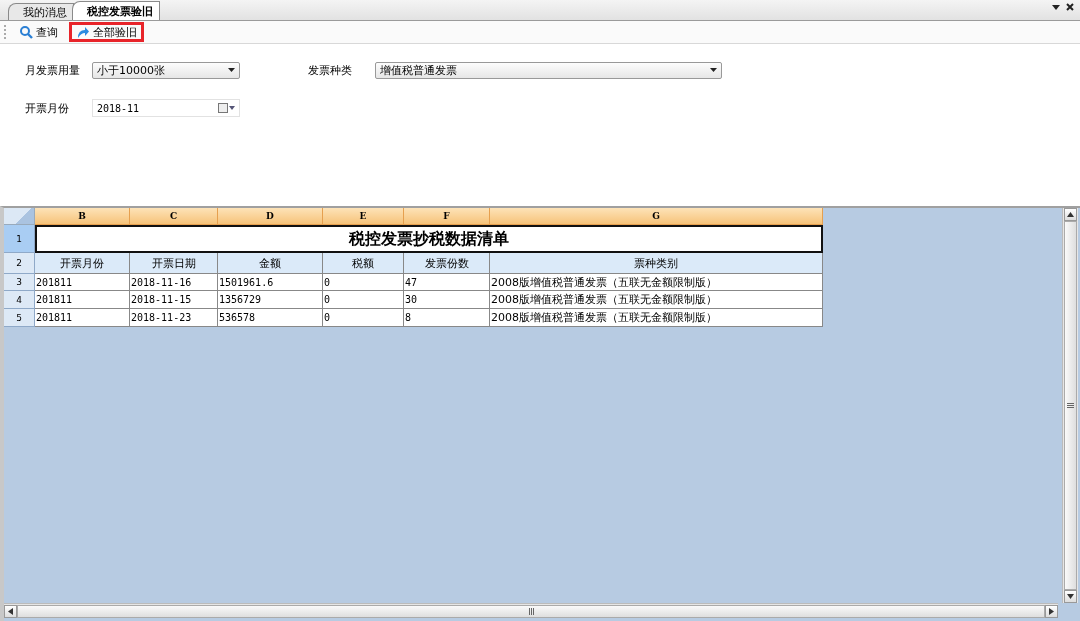 The image size is (1080, 621). What do you see at coordinates (174, 216) in the screenshot?
I see `column-header: C` at bounding box center [174, 216].